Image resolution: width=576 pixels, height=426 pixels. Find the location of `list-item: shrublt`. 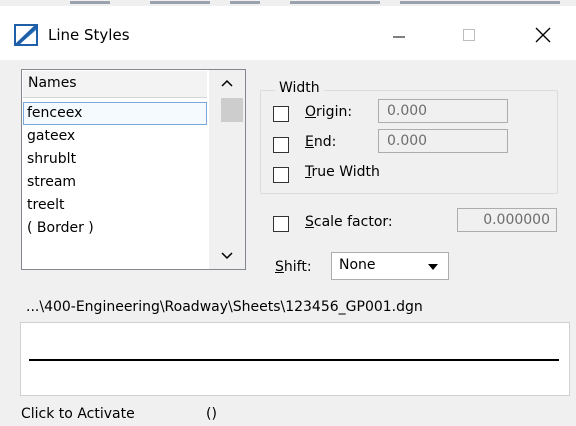

list-item: shrublt is located at coordinates (115, 159).